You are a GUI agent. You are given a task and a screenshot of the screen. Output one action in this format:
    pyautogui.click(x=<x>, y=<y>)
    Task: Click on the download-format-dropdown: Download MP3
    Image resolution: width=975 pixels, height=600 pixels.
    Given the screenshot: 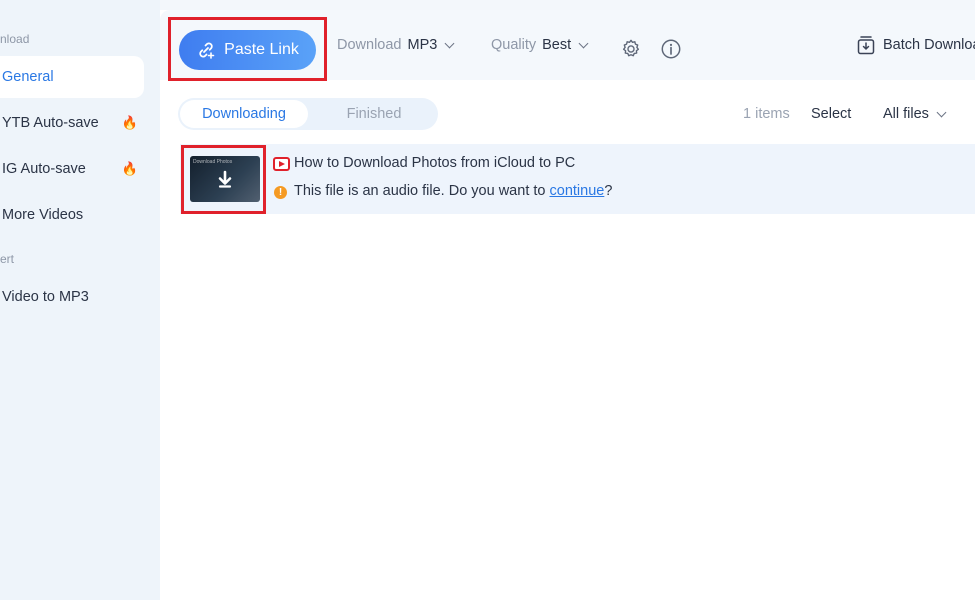 What is the action you would take?
    pyautogui.click(x=396, y=45)
    